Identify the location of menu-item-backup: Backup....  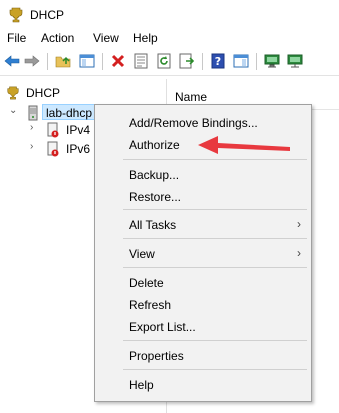
(203, 175).